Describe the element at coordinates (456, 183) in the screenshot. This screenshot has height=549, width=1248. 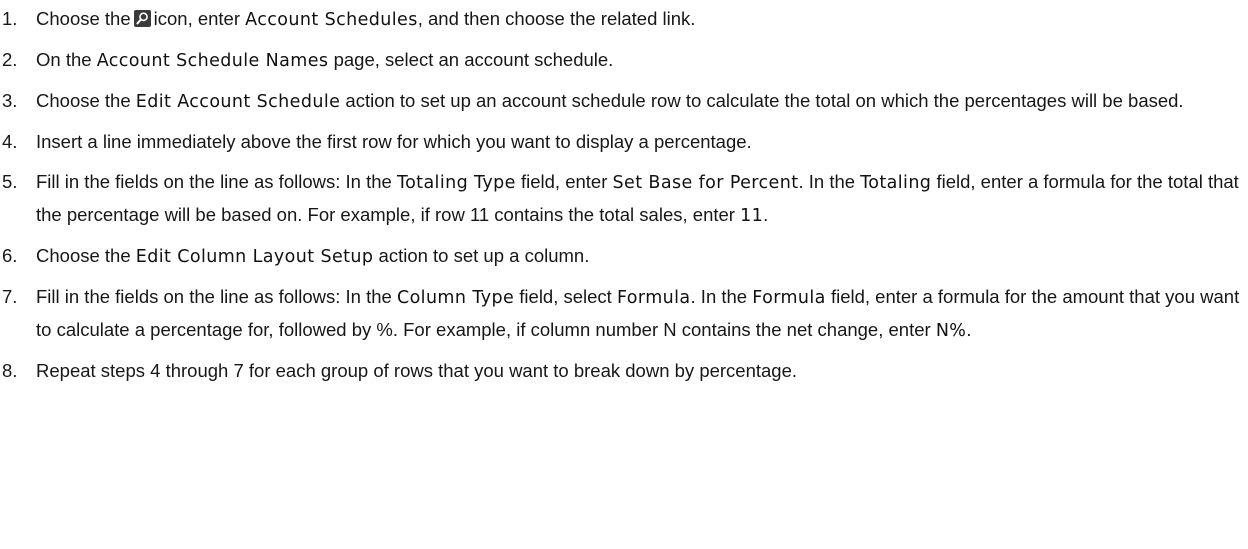
I see `ui-term: Totaling Type` at that location.